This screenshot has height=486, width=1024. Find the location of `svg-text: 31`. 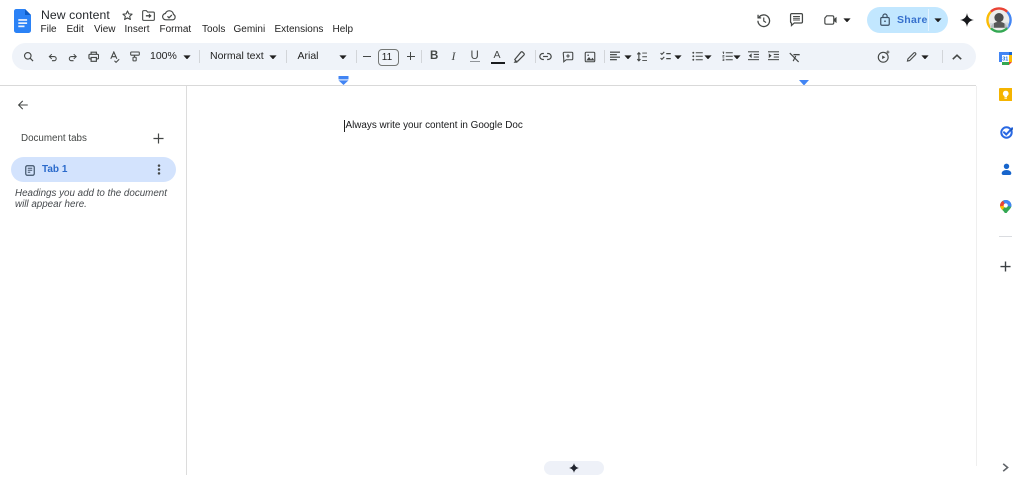

svg-text: 31 is located at coordinates (1005, 59).